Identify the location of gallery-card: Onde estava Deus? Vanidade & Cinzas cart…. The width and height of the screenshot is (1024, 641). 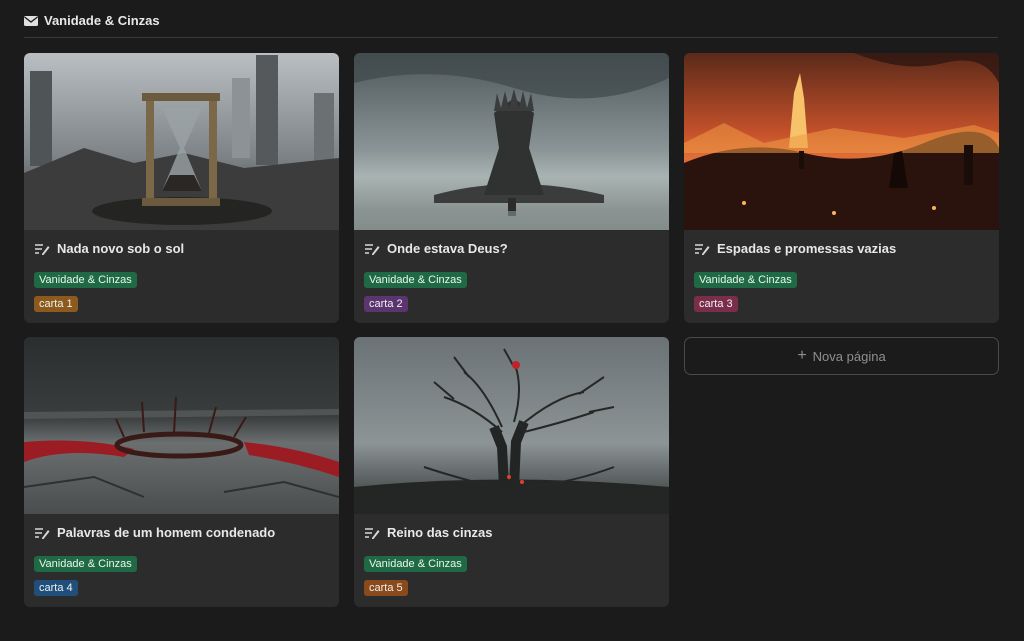
(511, 188).